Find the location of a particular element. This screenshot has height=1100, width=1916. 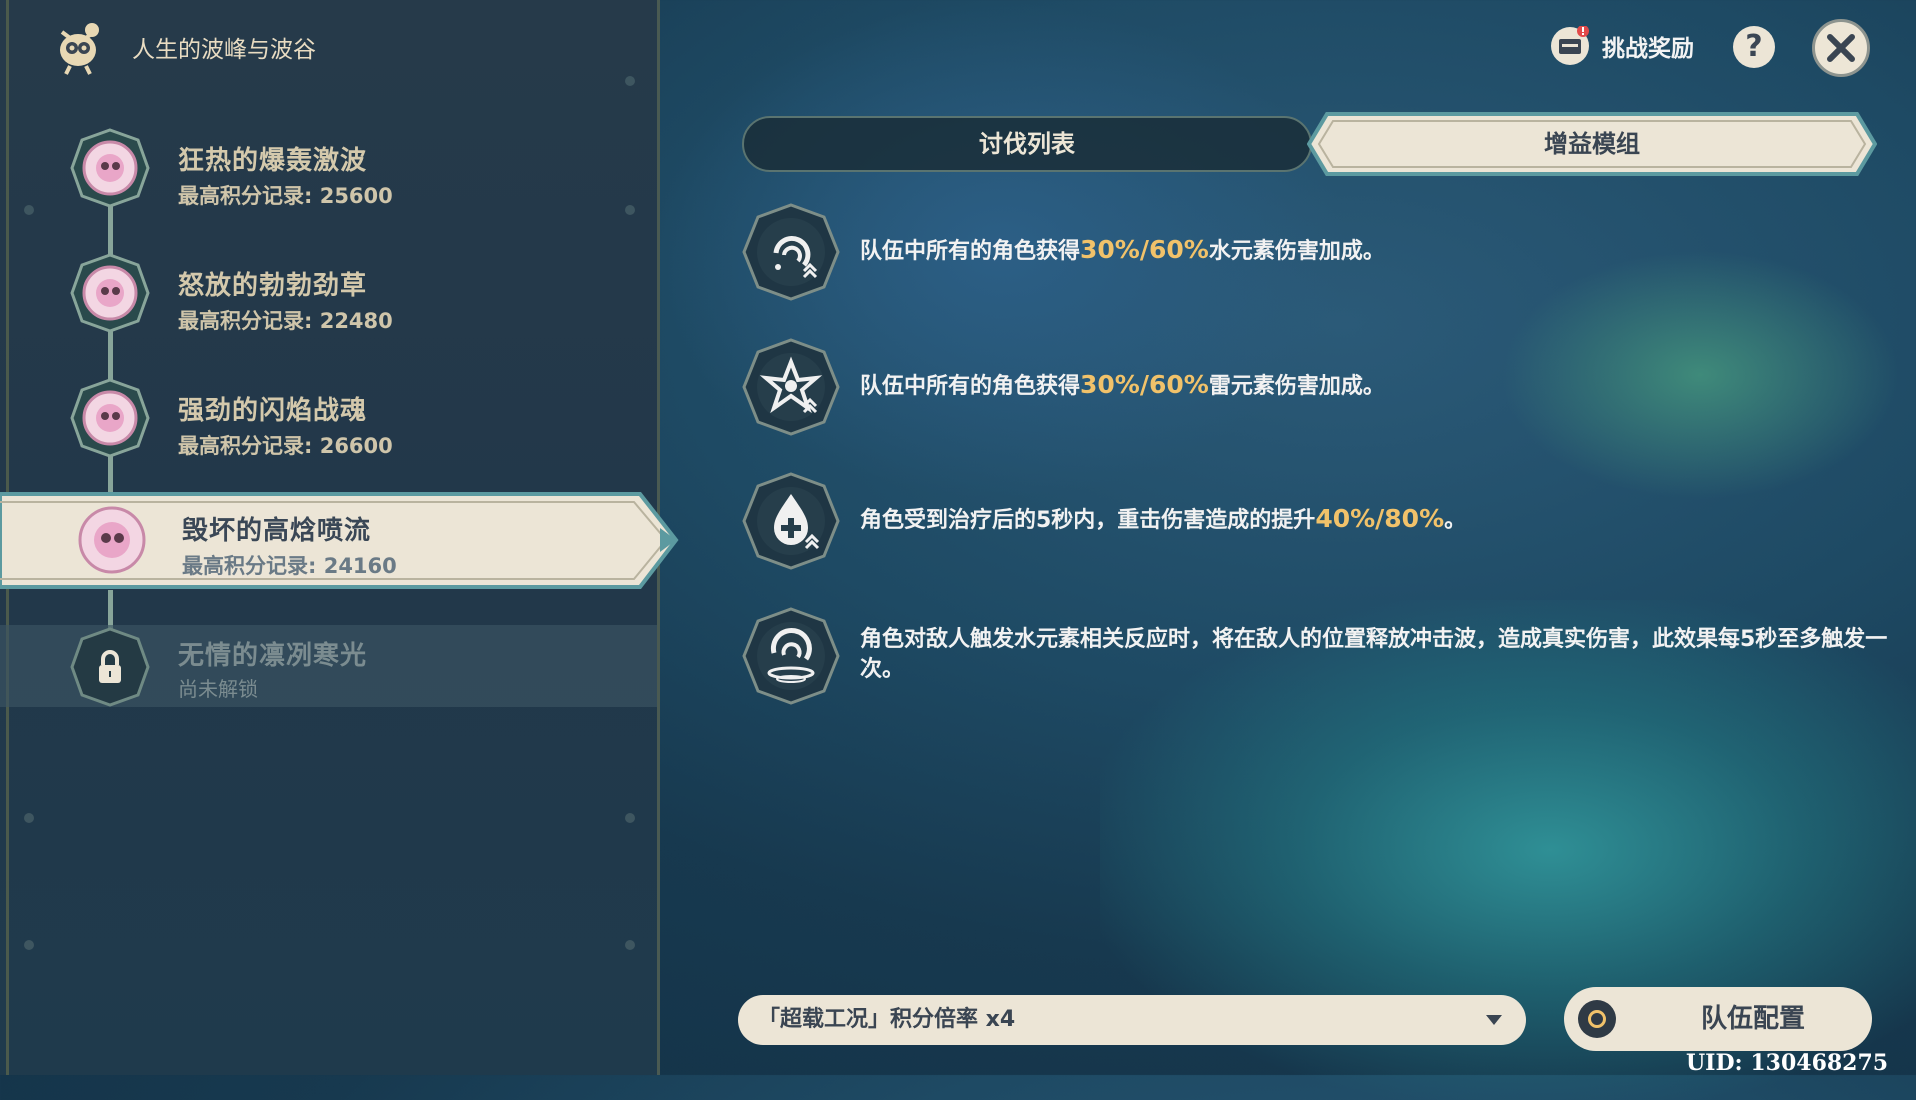

stage-item: 狂热的爆轰激波 最高积分记录: 25600 is located at coordinates (330, 170).